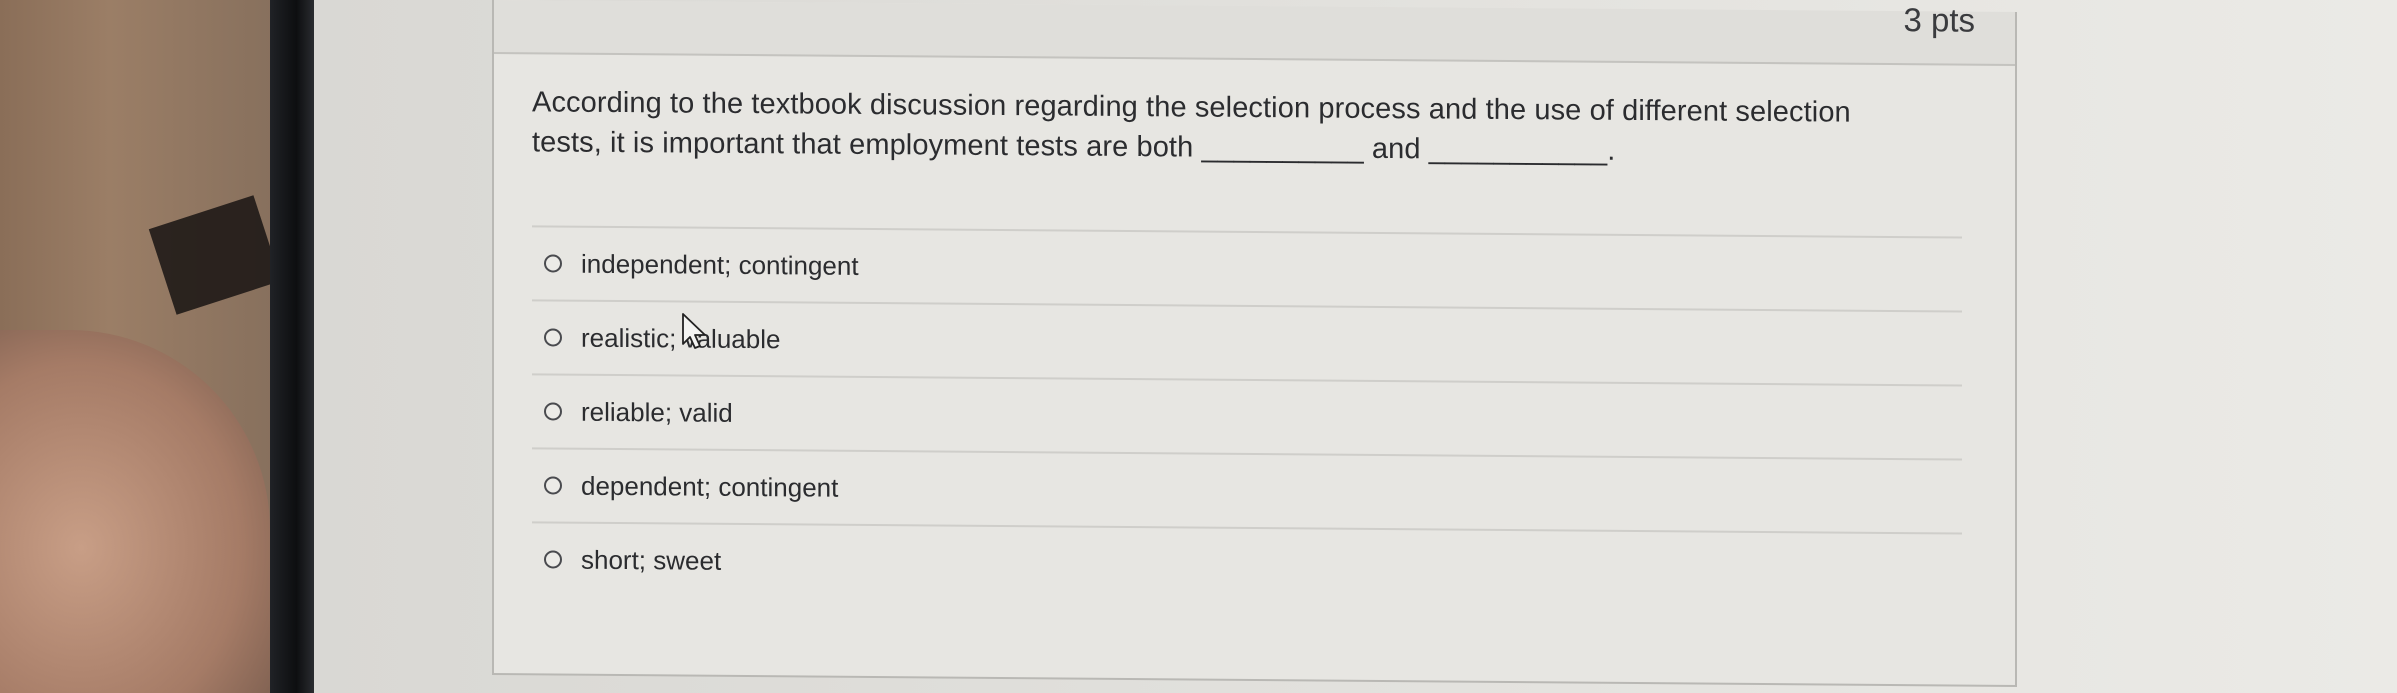 Image resolution: width=2397 pixels, height=693 pixels. I want to click on question-header: 3 pts, so click(1254, 33).